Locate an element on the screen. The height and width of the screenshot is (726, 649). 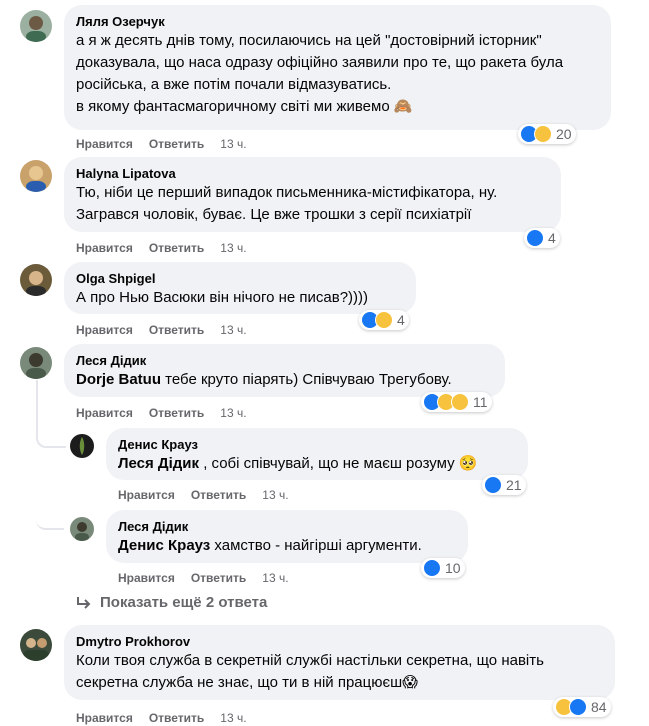
reaction-count: 11 is located at coordinates (480, 402).